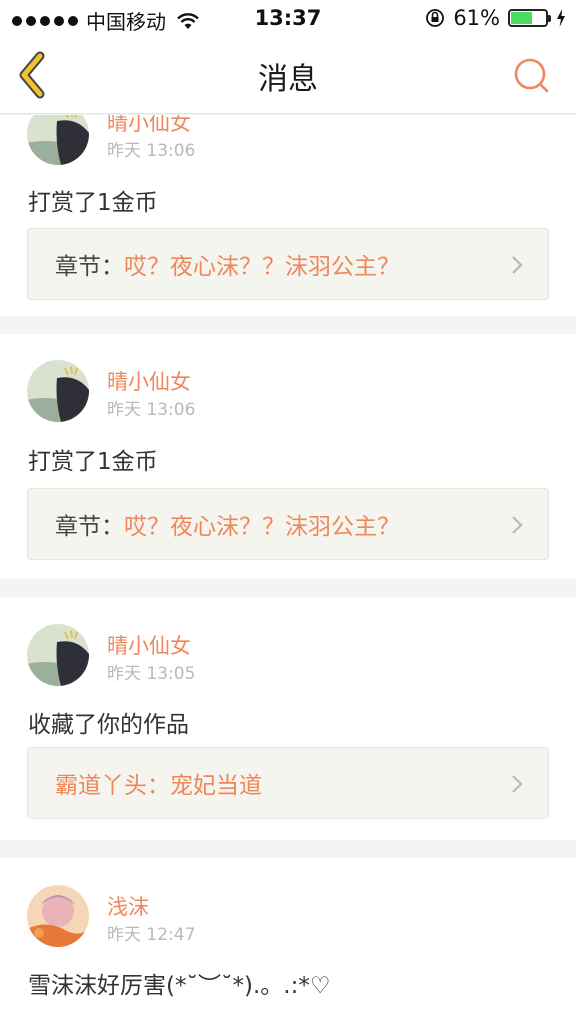  What do you see at coordinates (108, 725) in the screenshot?
I see `message-text: 收藏了你的作品` at bounding box center [108, 725].